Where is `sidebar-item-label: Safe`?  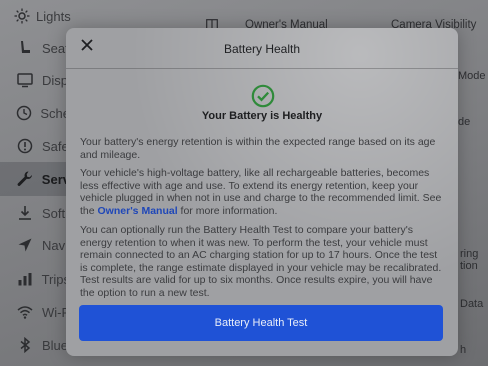 sidebar-item-label: Safe is located at coordinates (55, 146).